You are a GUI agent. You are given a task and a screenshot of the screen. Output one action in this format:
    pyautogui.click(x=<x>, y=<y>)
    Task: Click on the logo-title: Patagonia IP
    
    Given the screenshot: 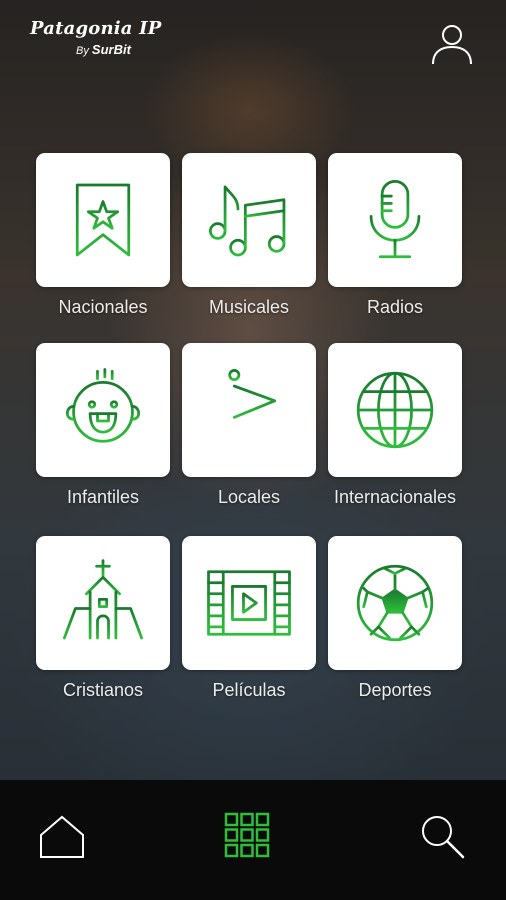 What is the action you would take?
    pyautogui.click(x=96, y=28)
    